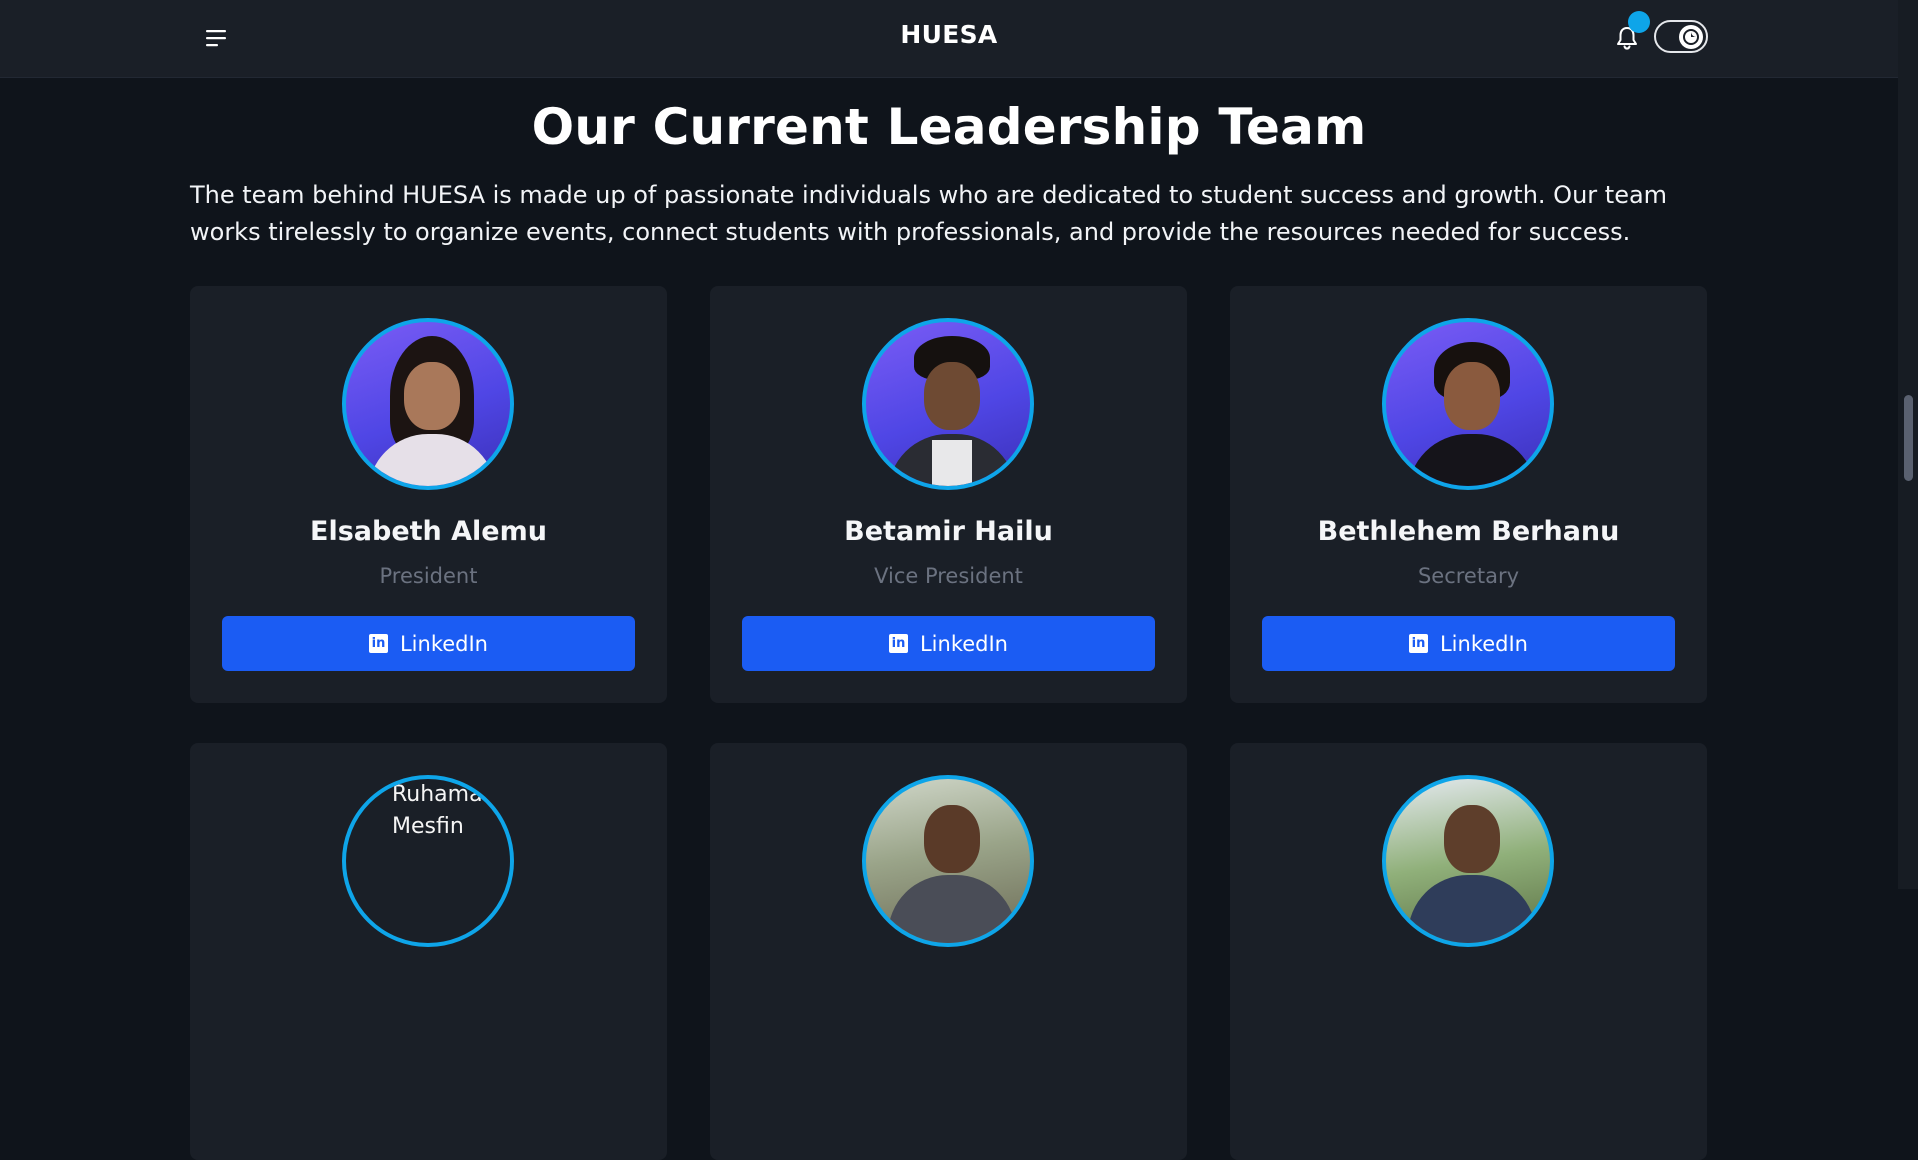  I want to click on moon-icon, so click(1691, 37).